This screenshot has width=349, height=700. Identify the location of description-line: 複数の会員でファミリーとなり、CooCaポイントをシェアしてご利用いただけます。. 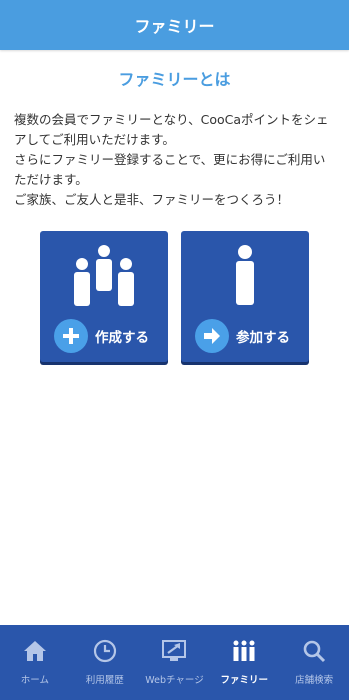
(171, 129).